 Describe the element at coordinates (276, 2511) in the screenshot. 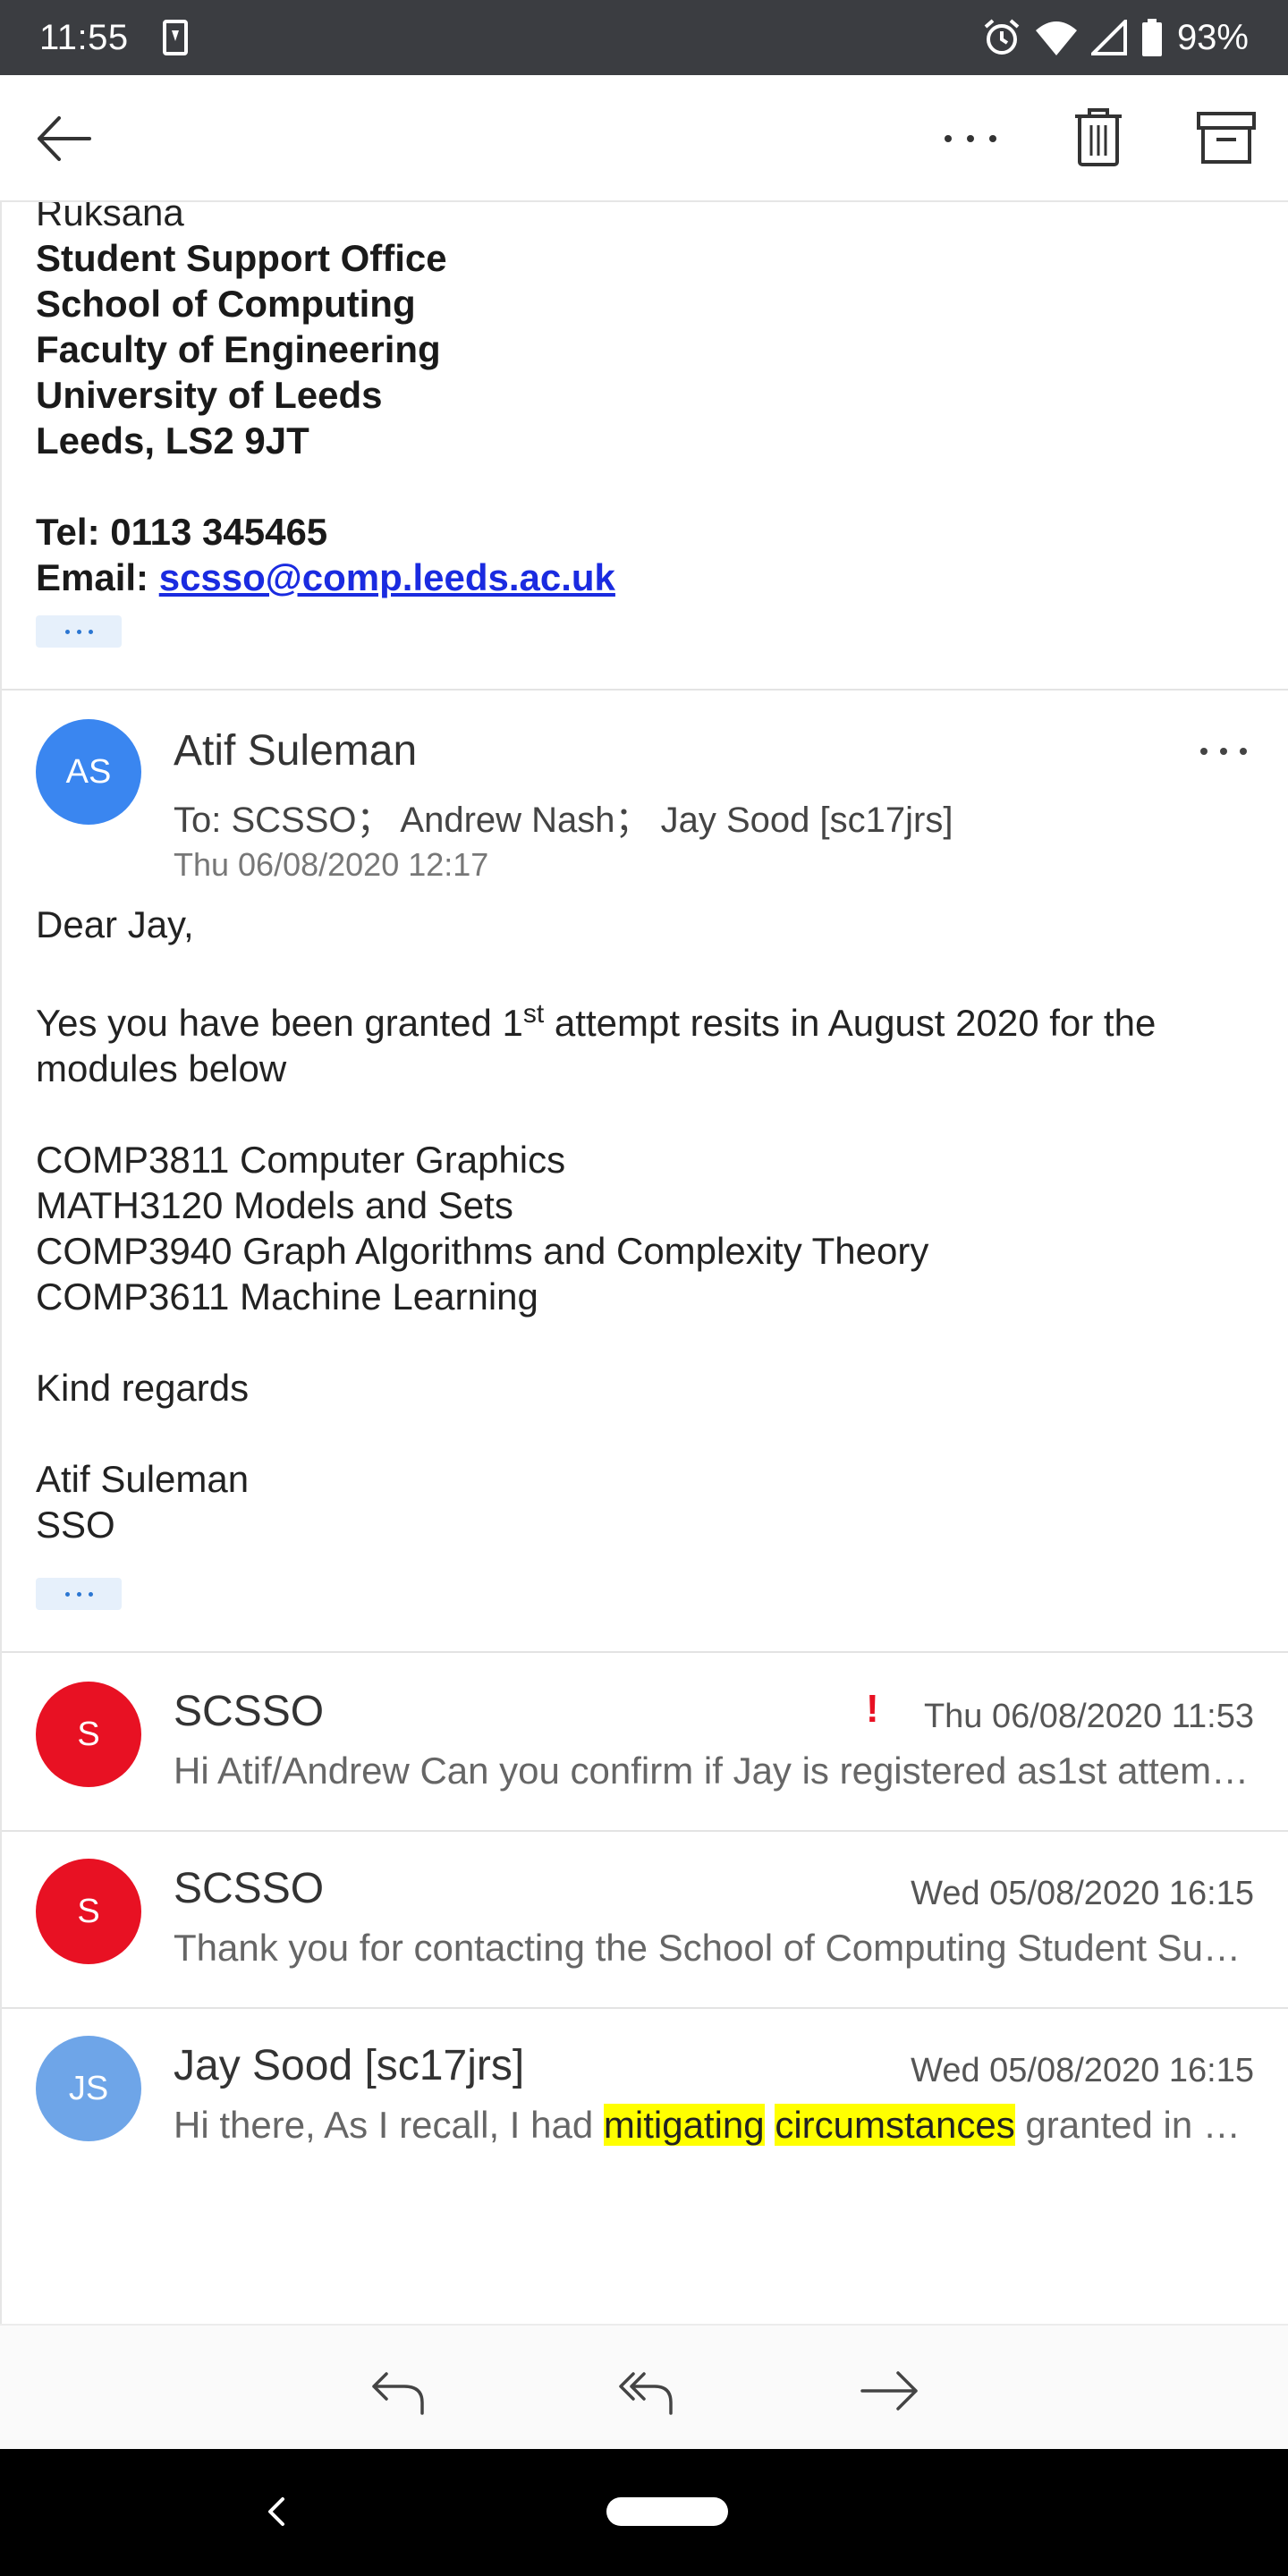

I see `nav-back-icon` at that location.